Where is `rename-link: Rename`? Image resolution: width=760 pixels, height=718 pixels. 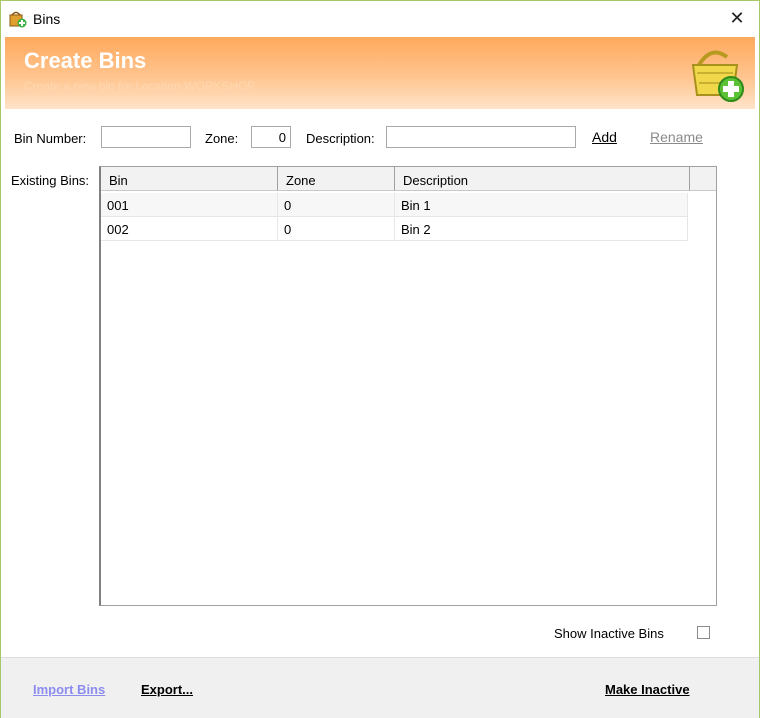 rename-link: Rename is located at coordinates (676, 137).